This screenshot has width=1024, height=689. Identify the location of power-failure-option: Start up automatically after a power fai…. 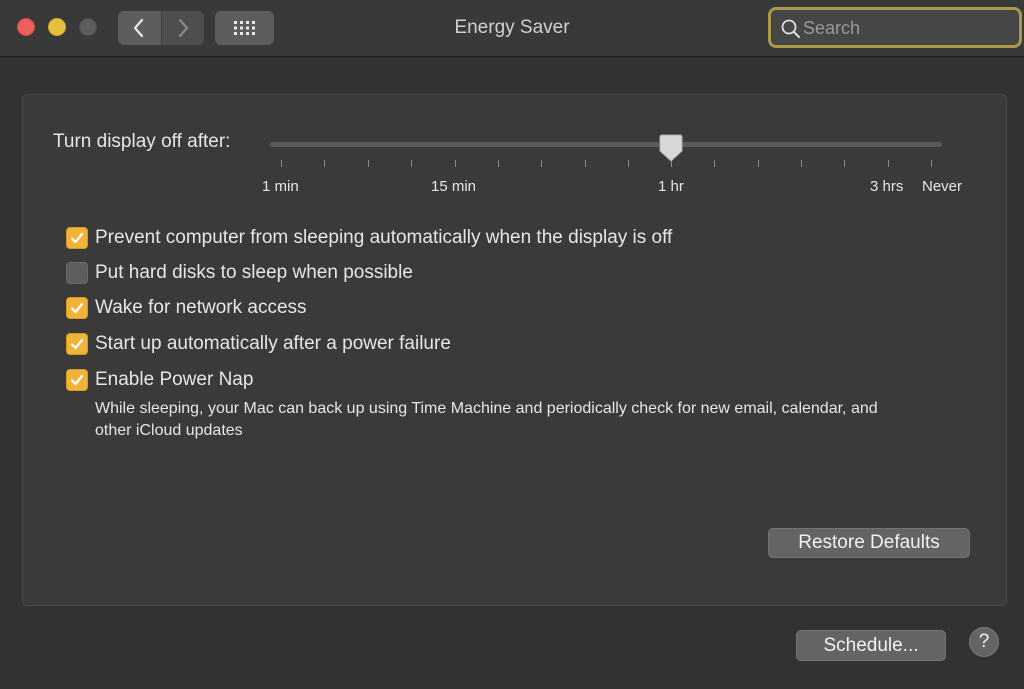
(258, 344).